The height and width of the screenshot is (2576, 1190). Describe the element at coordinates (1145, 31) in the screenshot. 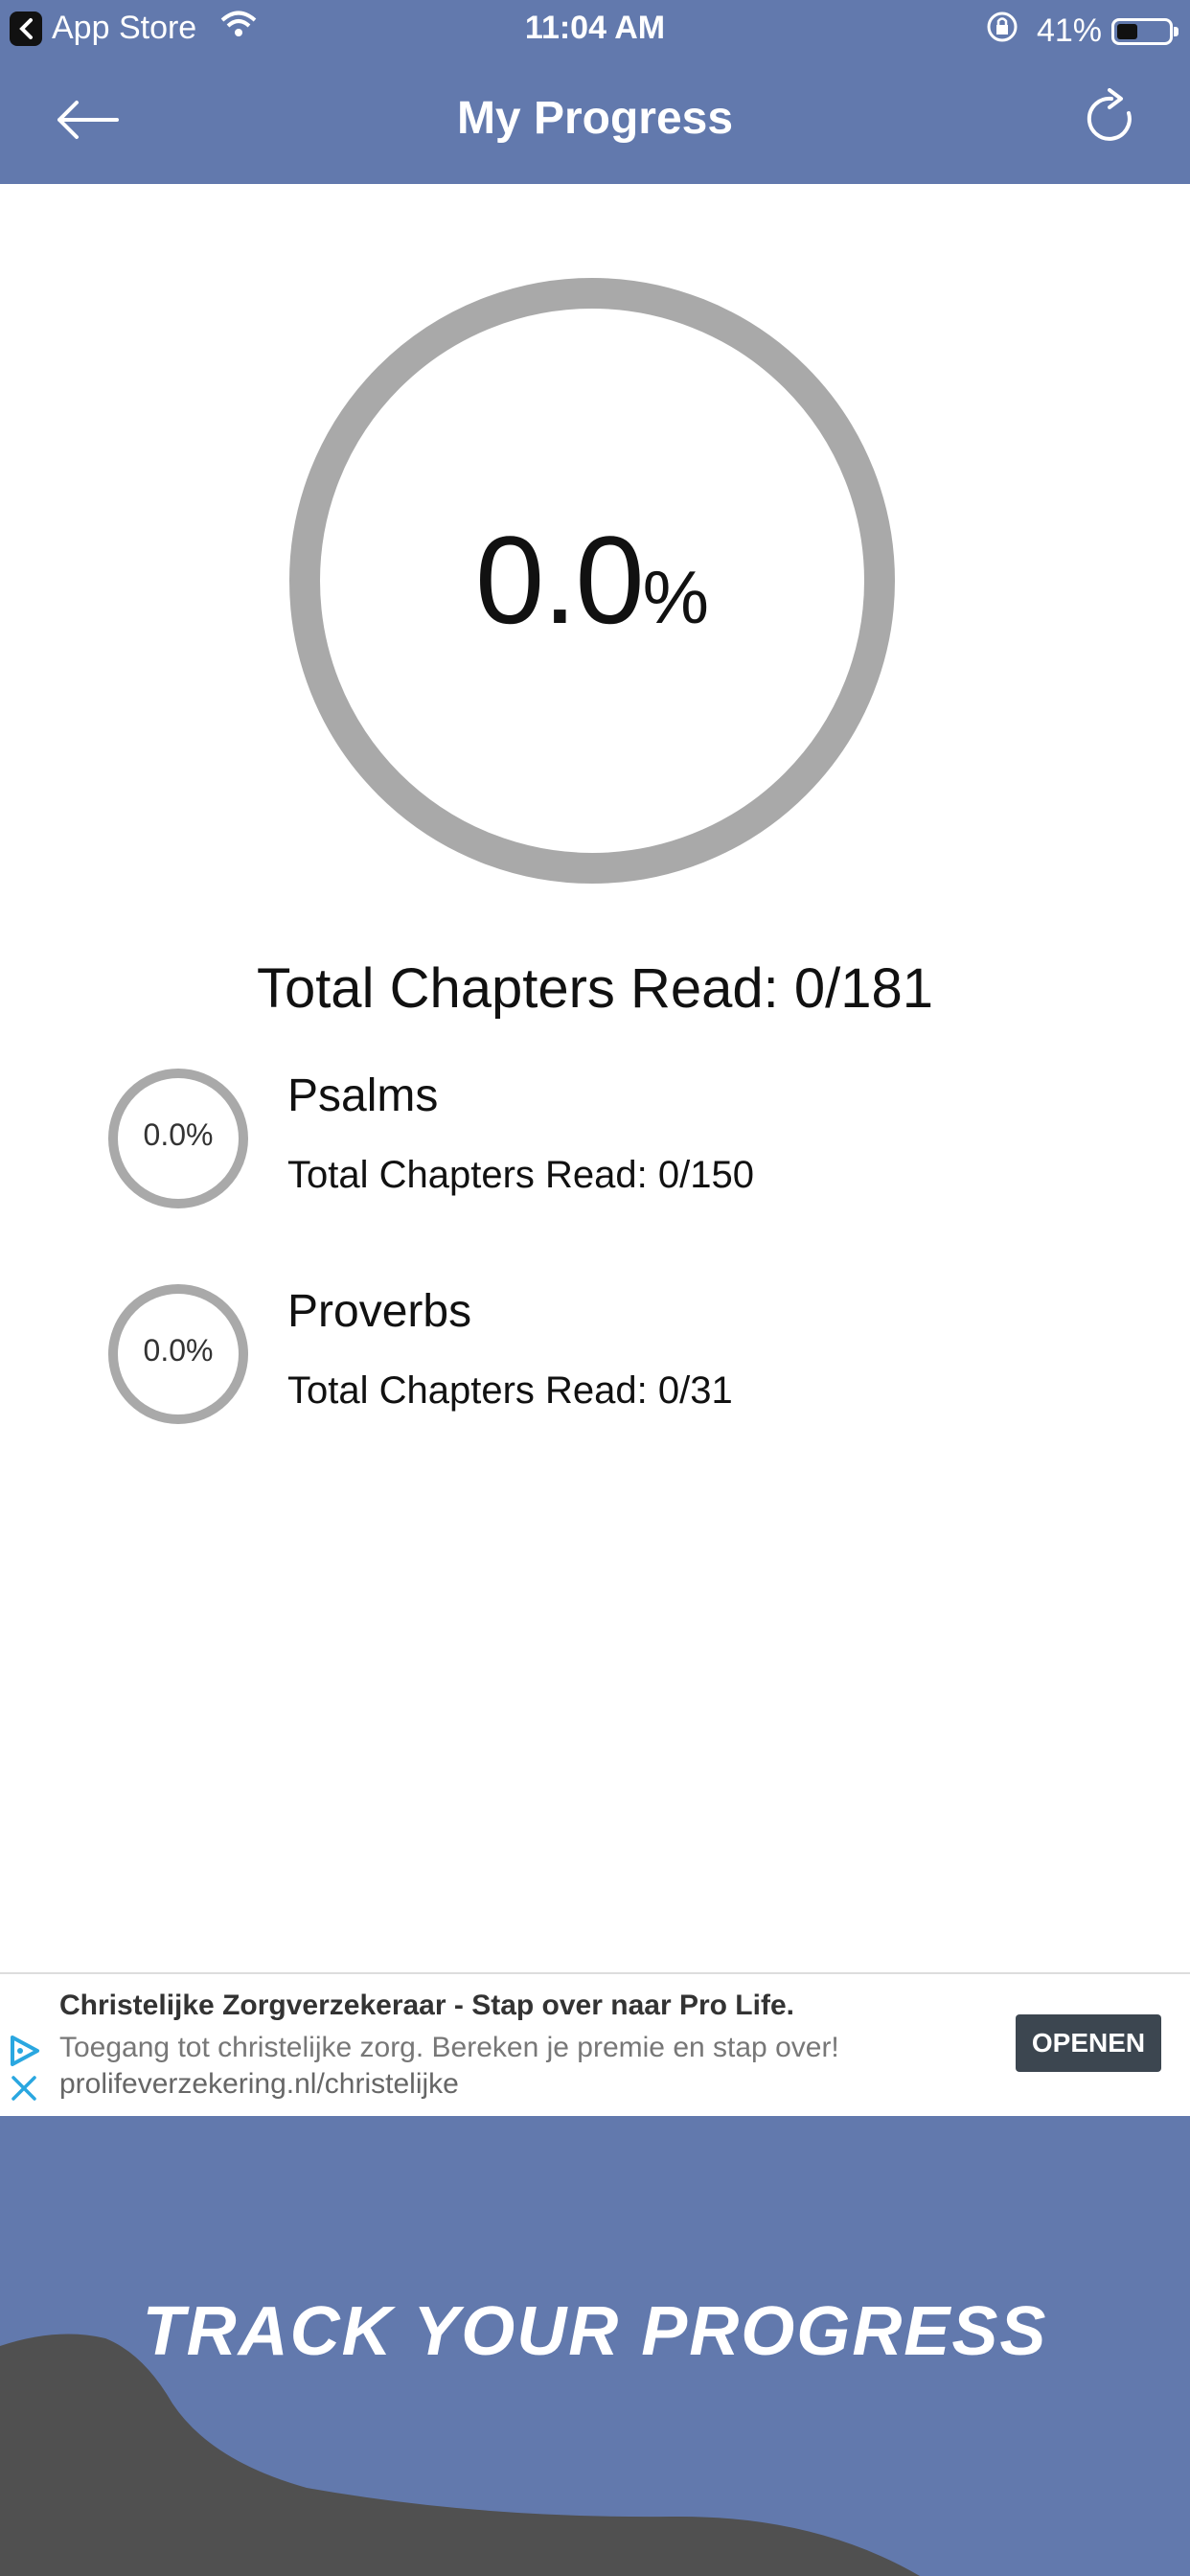

I see `battery-icon` at that location.